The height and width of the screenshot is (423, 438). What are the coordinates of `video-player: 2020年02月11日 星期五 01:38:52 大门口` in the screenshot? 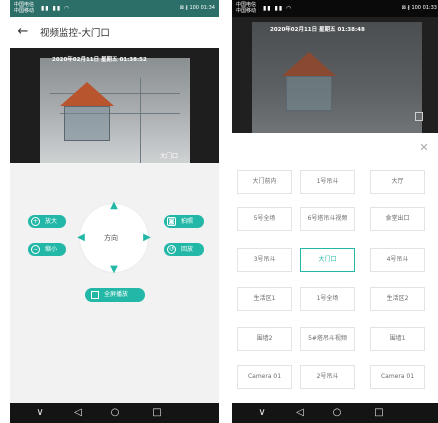 It's located at (114, 105).